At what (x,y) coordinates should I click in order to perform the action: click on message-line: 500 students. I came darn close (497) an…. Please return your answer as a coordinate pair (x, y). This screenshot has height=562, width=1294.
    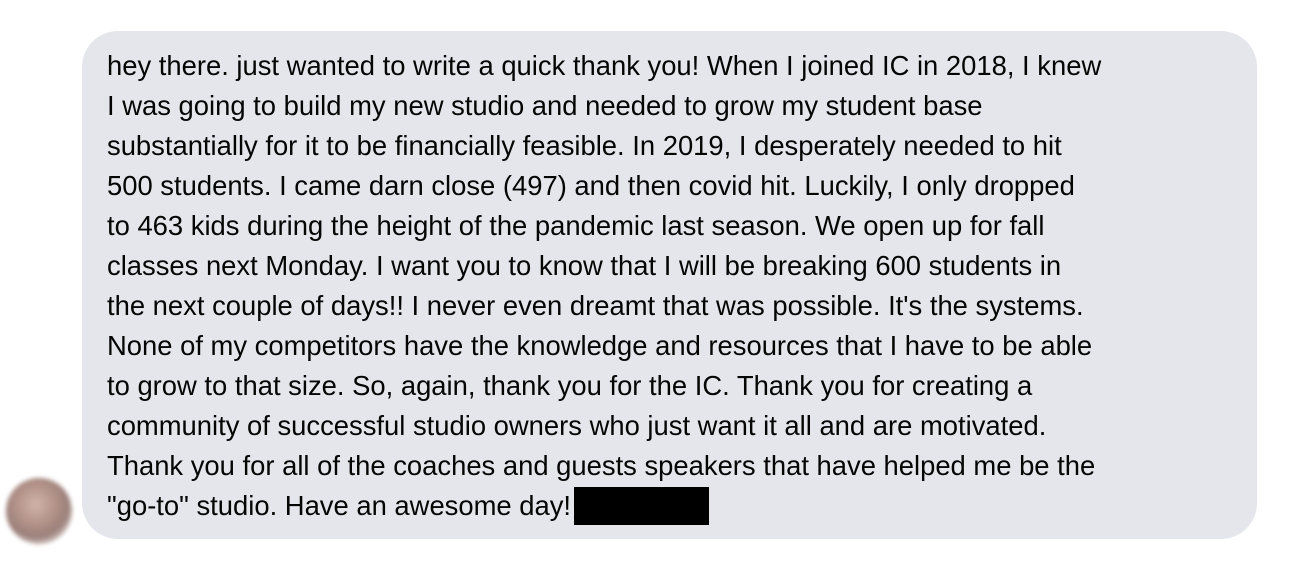
    Looking at the image, I should click on (591, 185).